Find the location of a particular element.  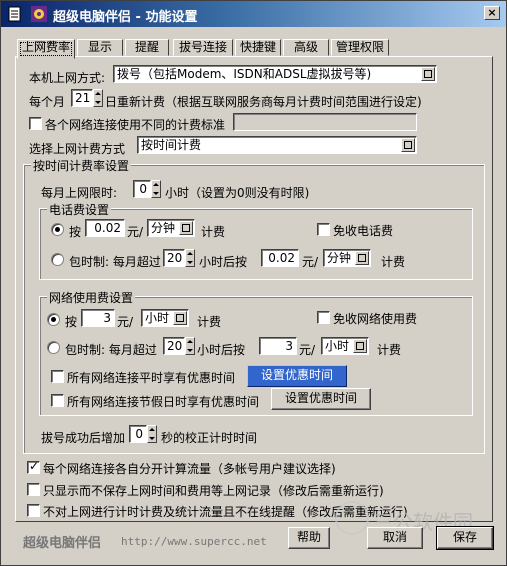

weekday-discount-checkbox is located at coordinates (57, 376).